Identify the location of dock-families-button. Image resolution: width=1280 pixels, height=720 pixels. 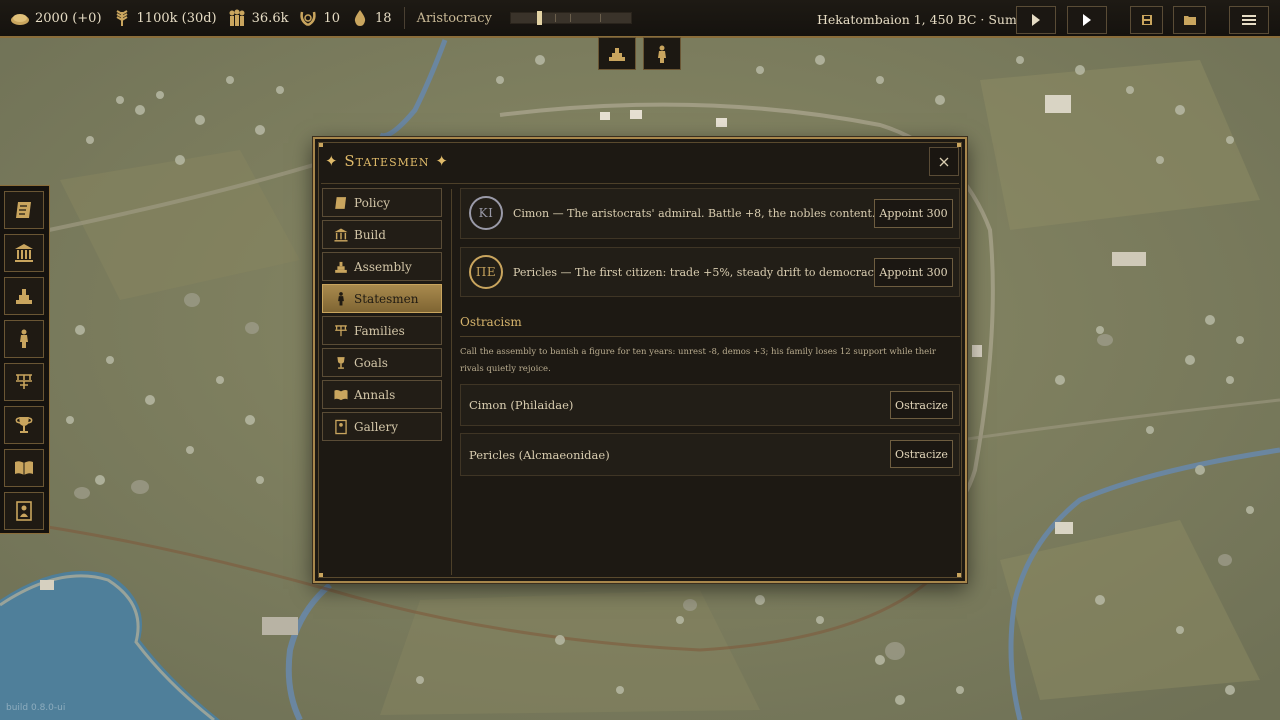
(24, 382).